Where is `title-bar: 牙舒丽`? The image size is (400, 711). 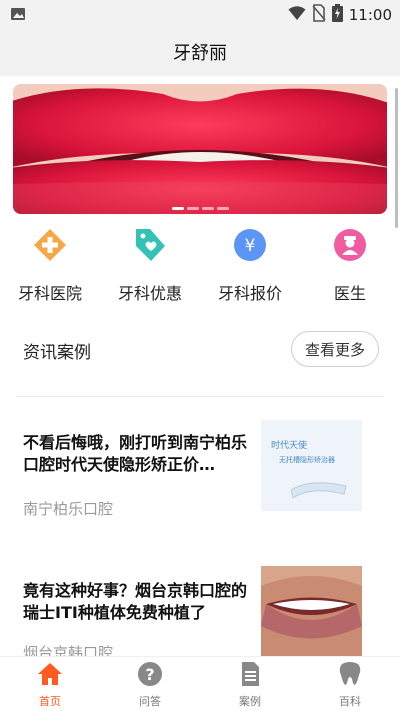 title-bar: 牙舒丽 is located at coordinates (200, 52).